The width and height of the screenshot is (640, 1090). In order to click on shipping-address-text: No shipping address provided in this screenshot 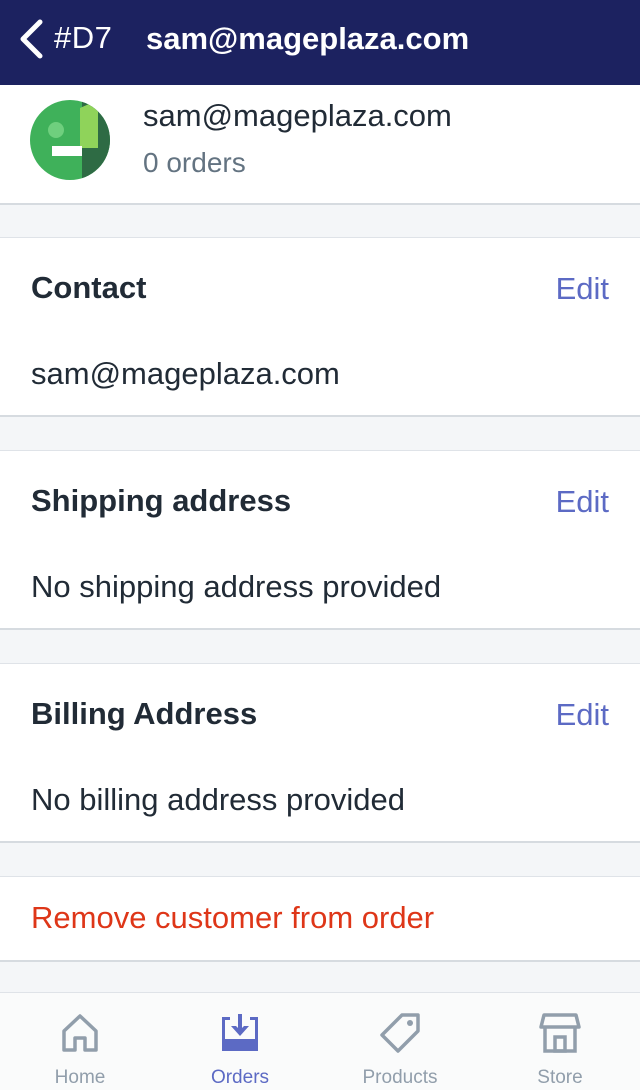, I will do `click(236, 586)`.